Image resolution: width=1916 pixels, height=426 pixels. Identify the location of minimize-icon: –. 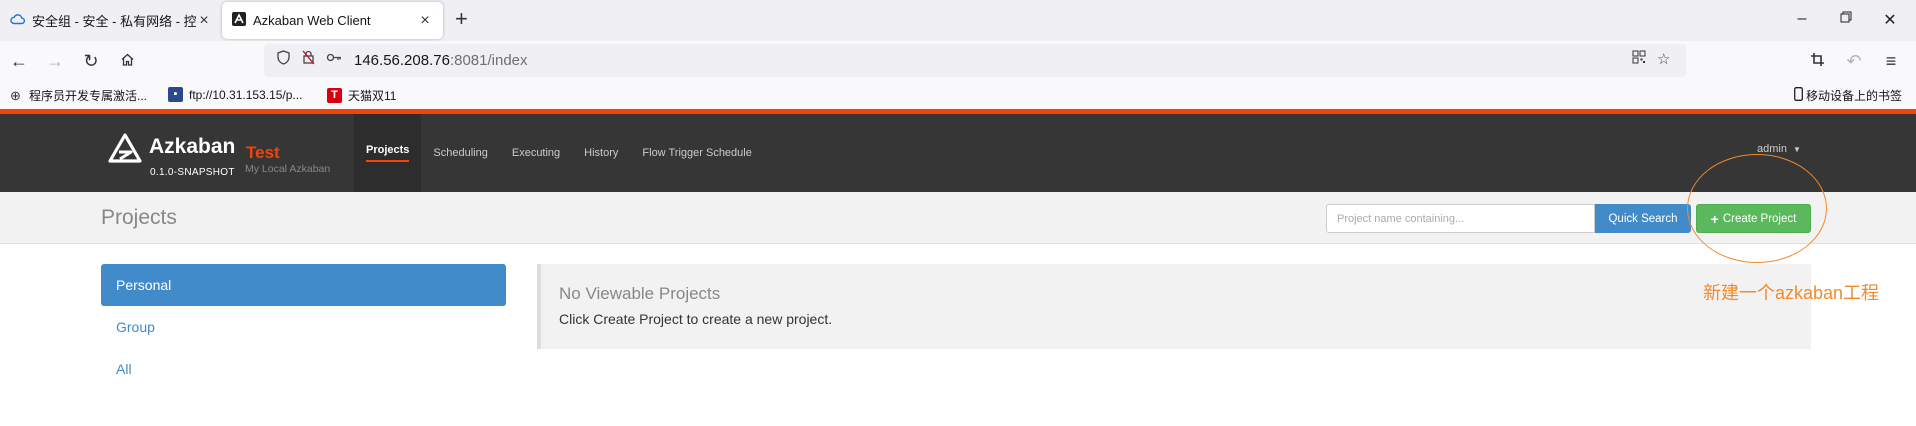
(1802, 19).